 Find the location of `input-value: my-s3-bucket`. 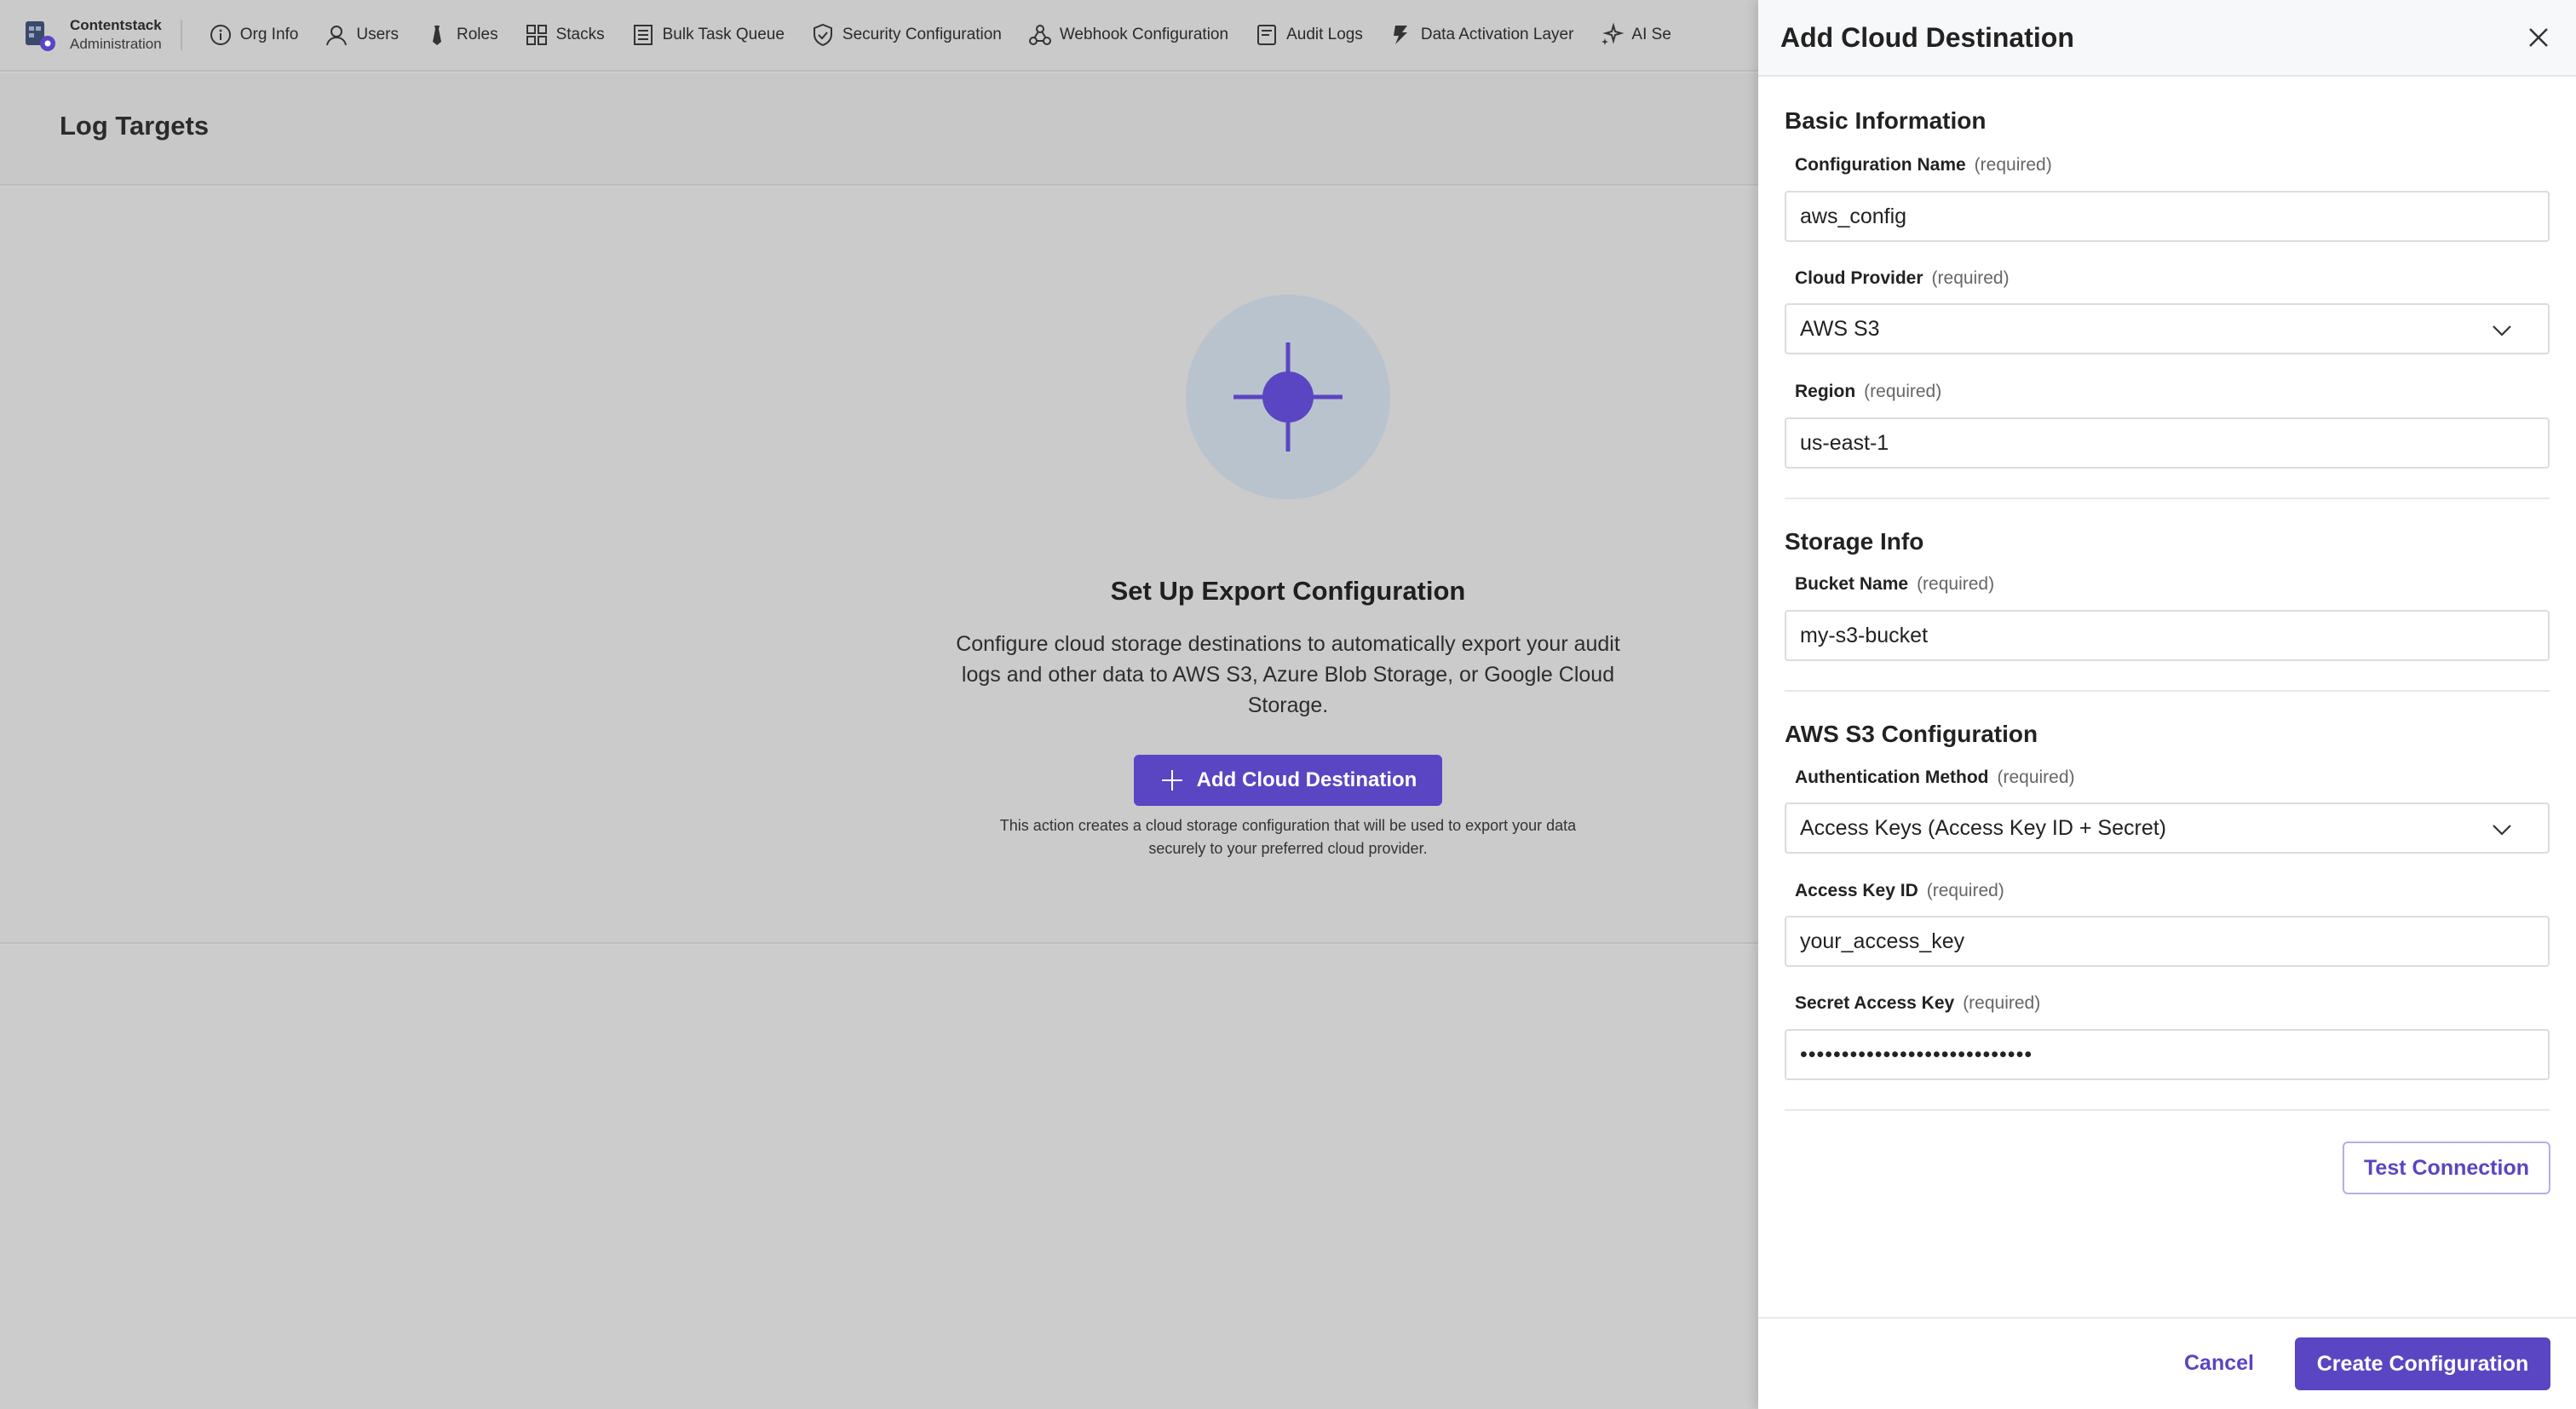

input-value: my-s3-bucket is located at coordinates (1864, 635).